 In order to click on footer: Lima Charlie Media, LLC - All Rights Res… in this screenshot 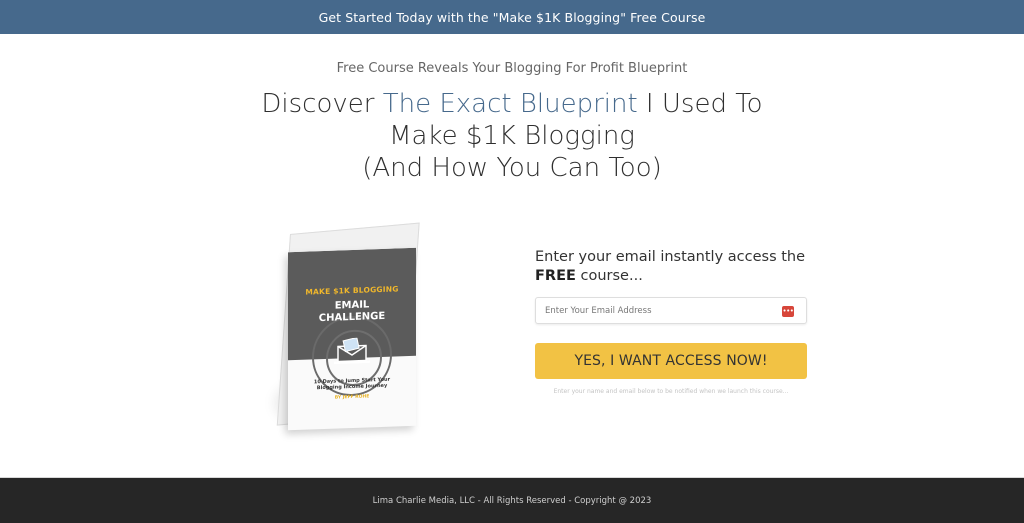, I will do `click(512, 500)`.